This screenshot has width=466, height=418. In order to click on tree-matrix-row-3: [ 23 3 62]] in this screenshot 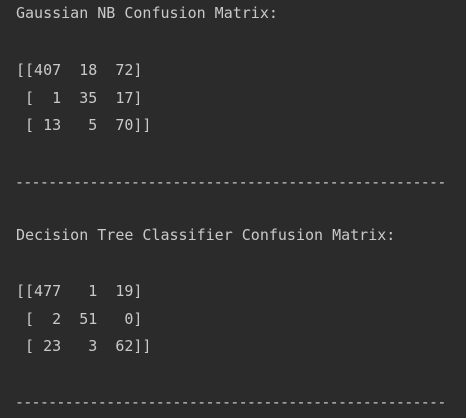, I will do `click(84, 346)`.